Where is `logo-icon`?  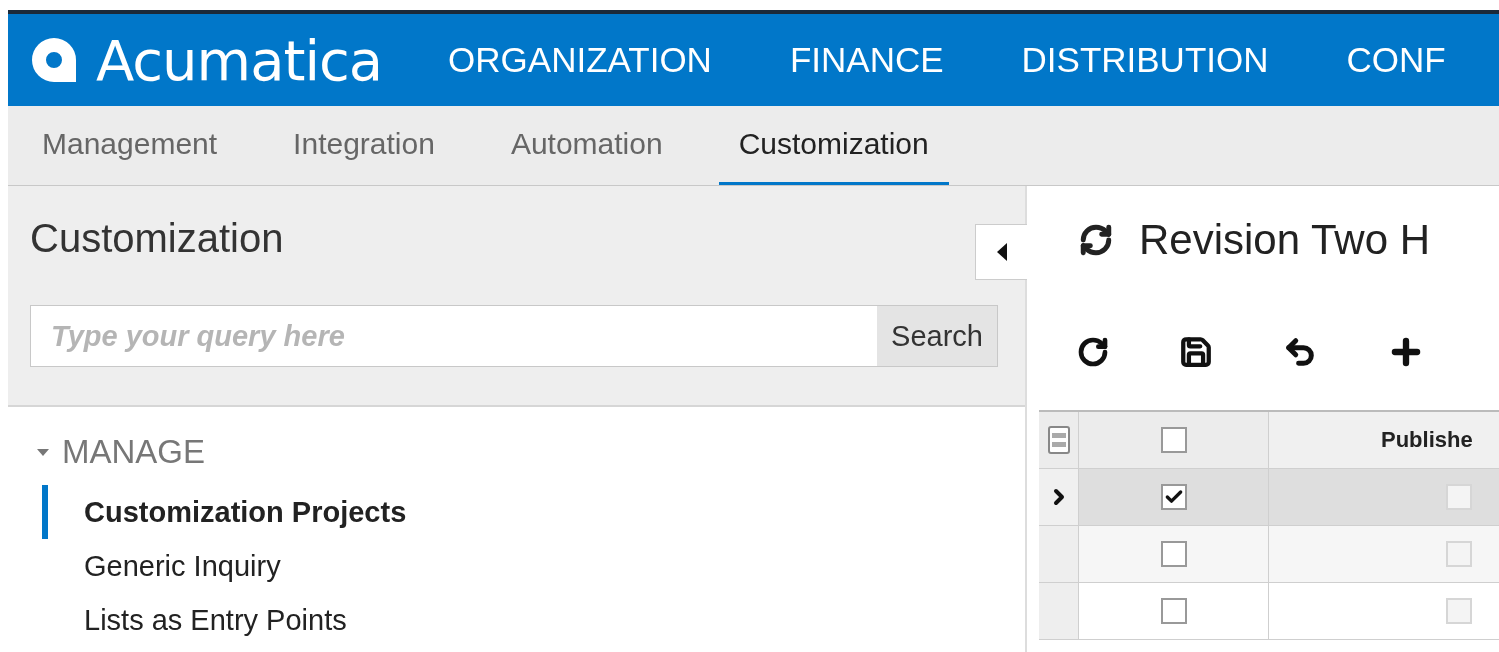
logo-icon is located at coordinates (54, 60).